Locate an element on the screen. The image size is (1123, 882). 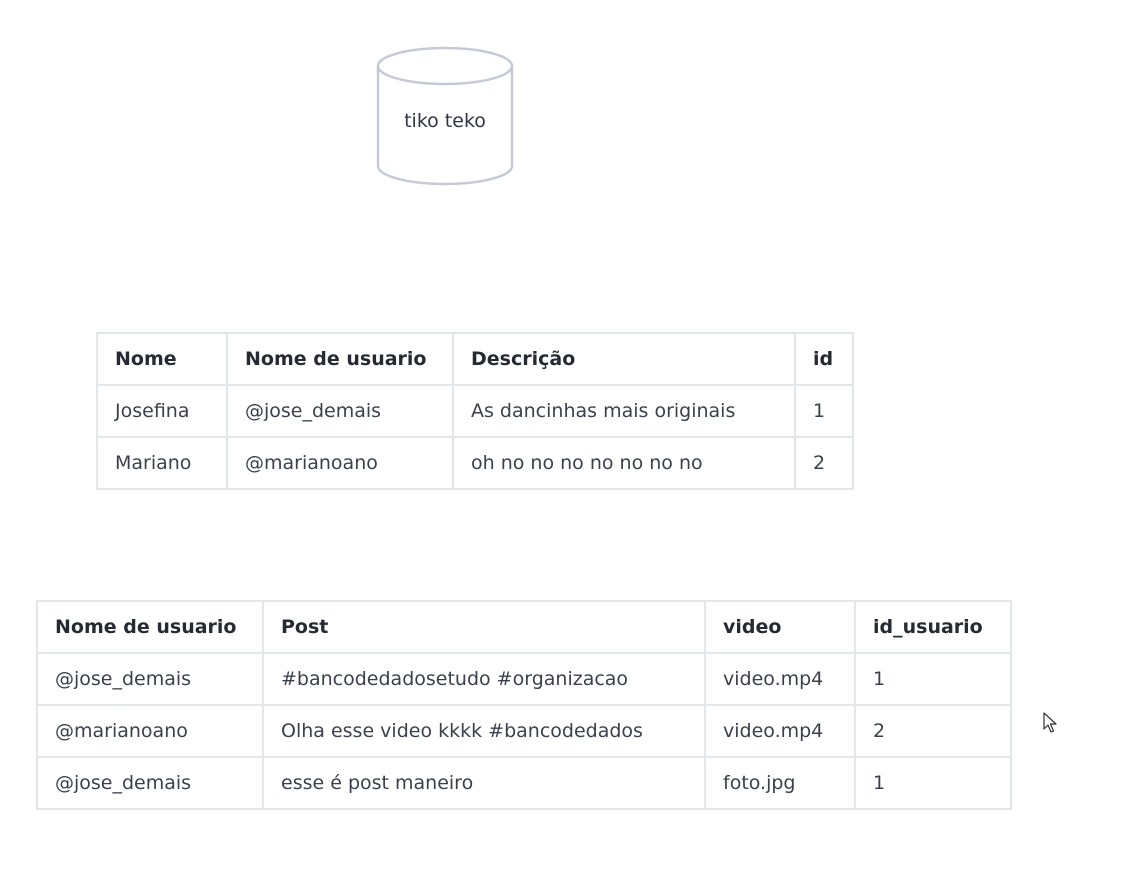
database-label: tiko teko is located at coordinates (445, 121).